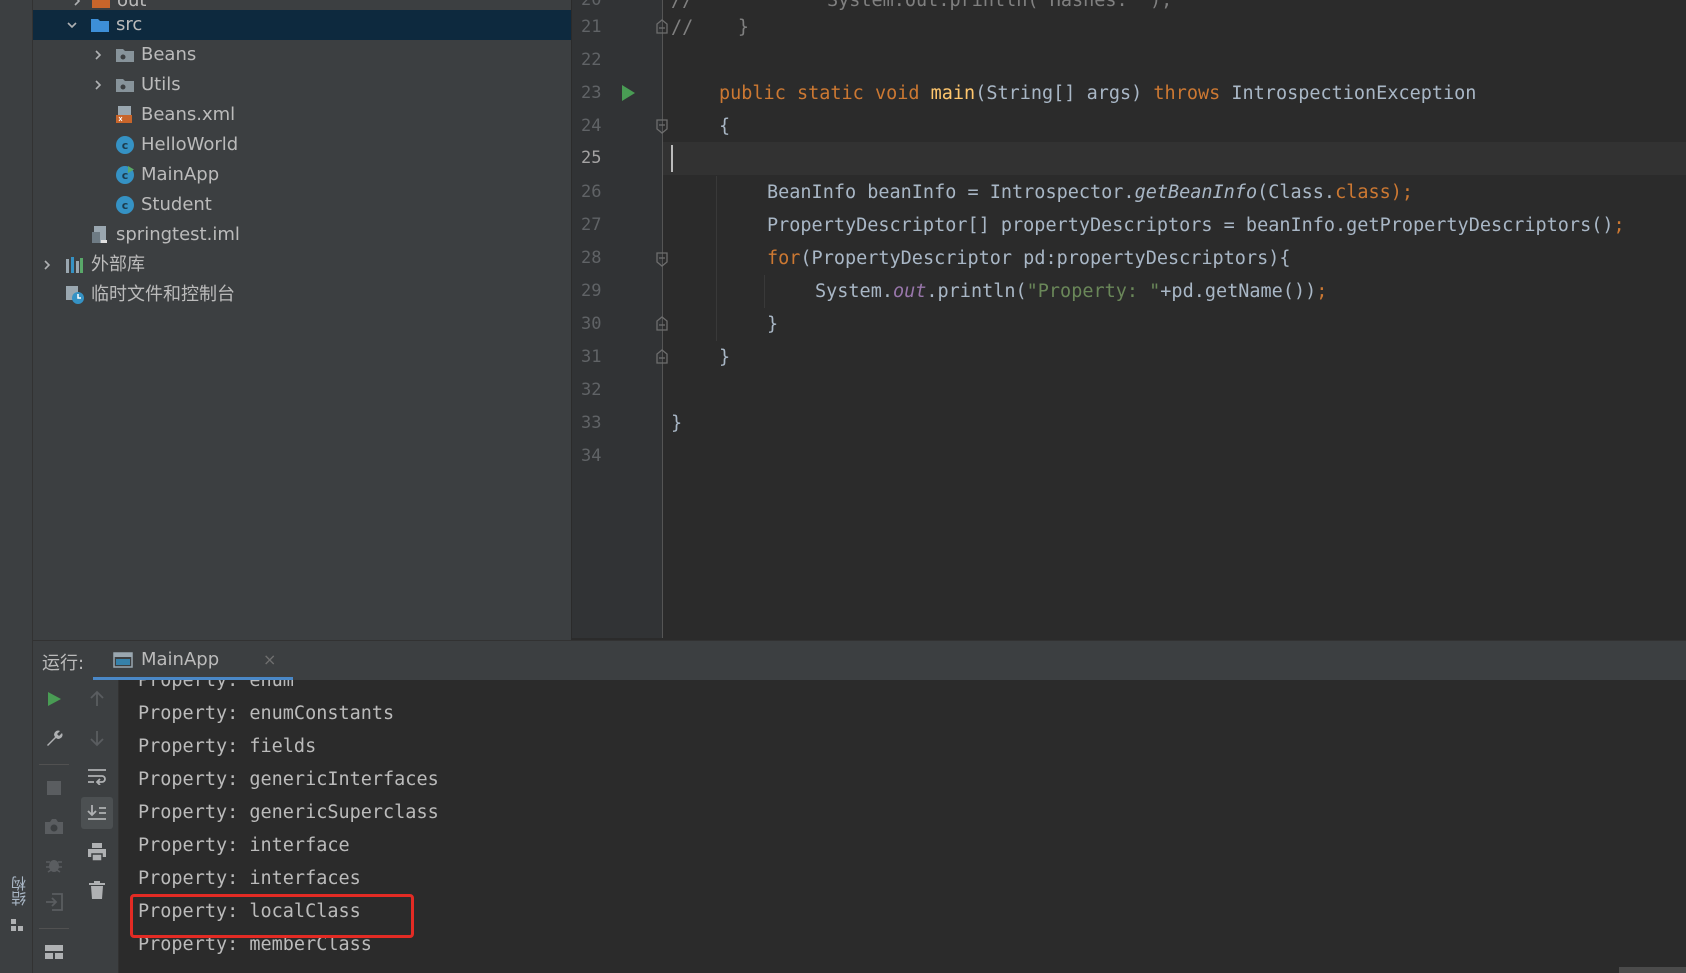 The height and width of the screenshot is (973, 1686). I want to click on trash-icon, so click(97, 890).